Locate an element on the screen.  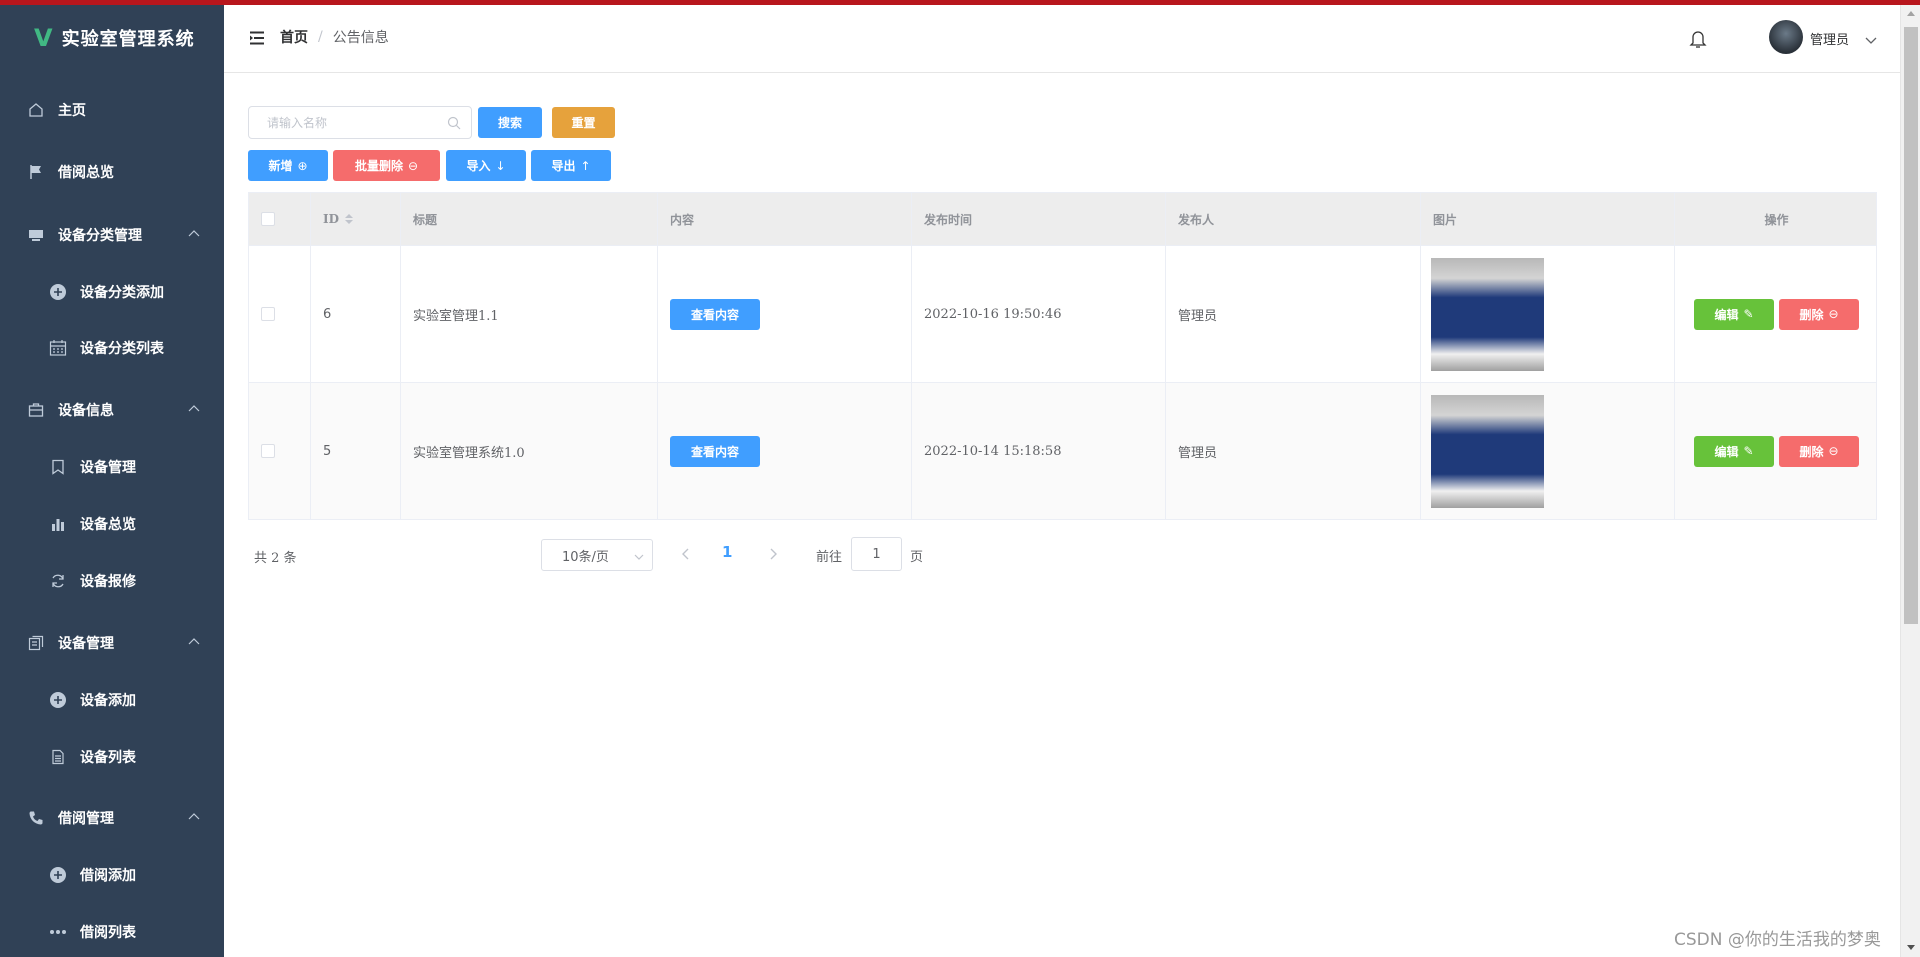
edit-label: 编辑 is located at coordinates (1726, 314).